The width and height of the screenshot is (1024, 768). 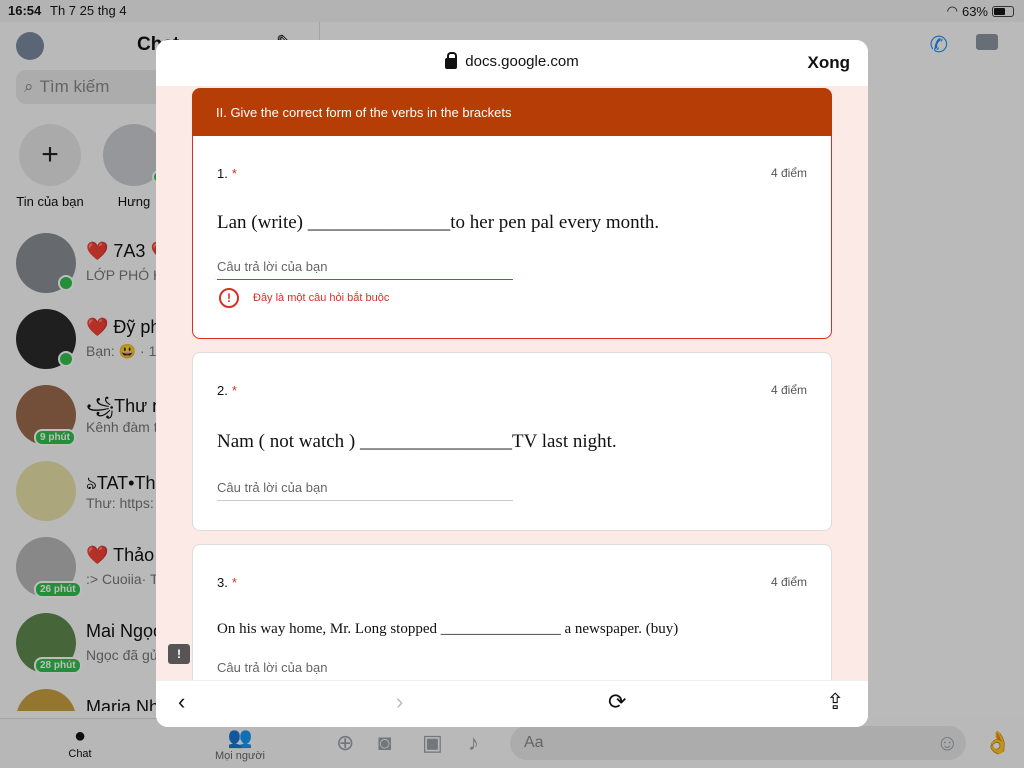 I want to click on question-number-text: 2., so click(x=222, y=390).